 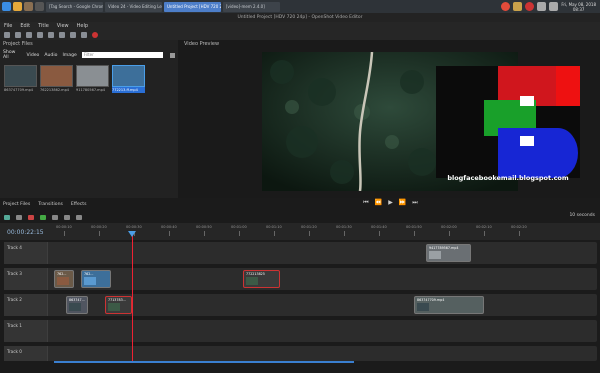 What do you see at coordinates (26, 305) in the screenshot?
I see `track-header: Track 2` at bounding box center [26, 305].